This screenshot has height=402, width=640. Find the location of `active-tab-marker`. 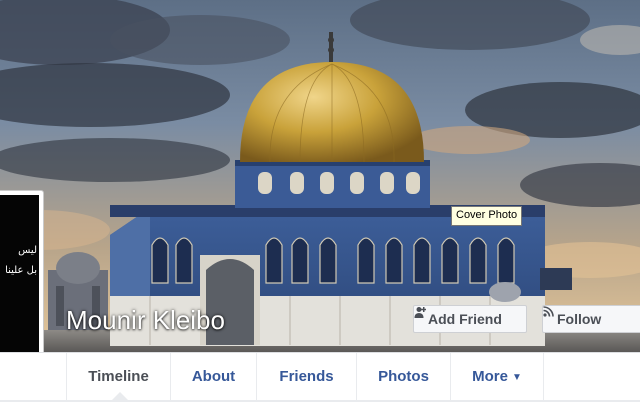

active-tab-marker is located at coordinates (120, 396).